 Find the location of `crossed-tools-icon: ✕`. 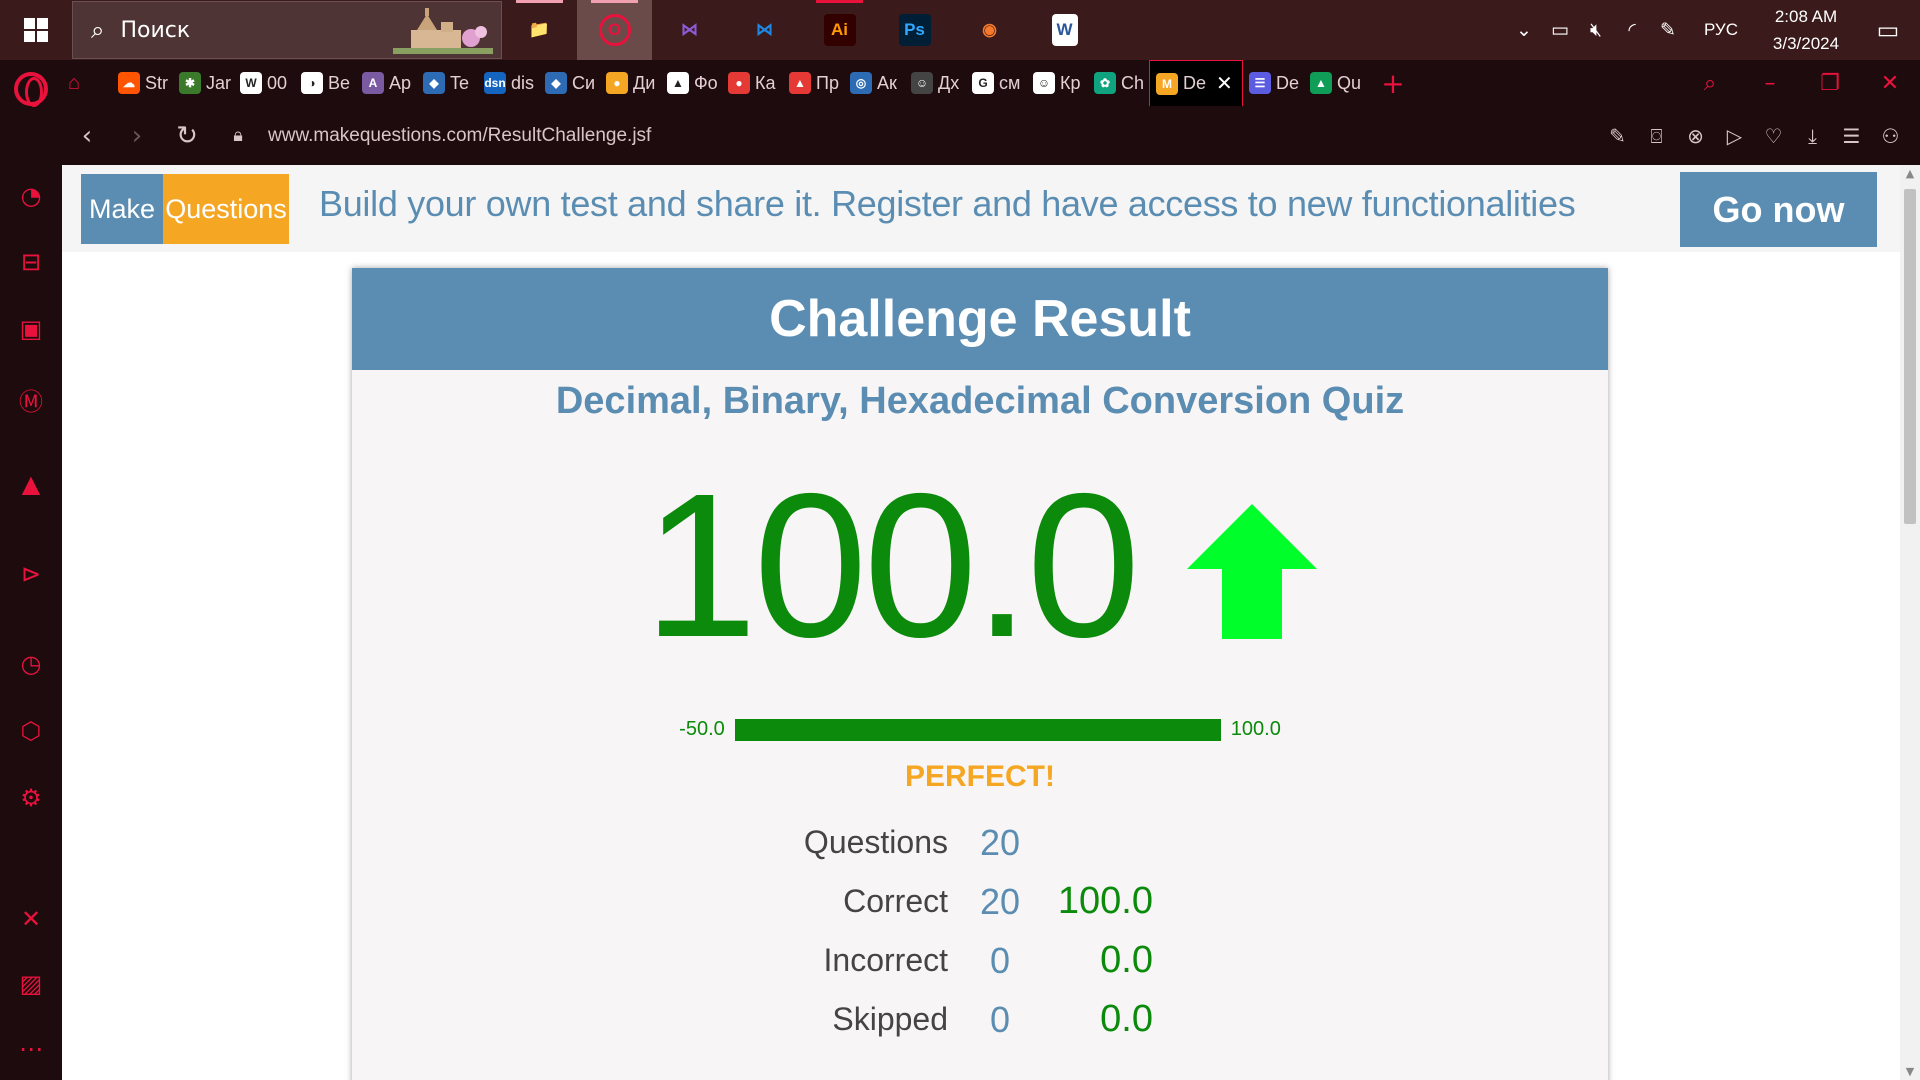

crossed-tools-icon: ✕ is located at coordinates (31, 919).